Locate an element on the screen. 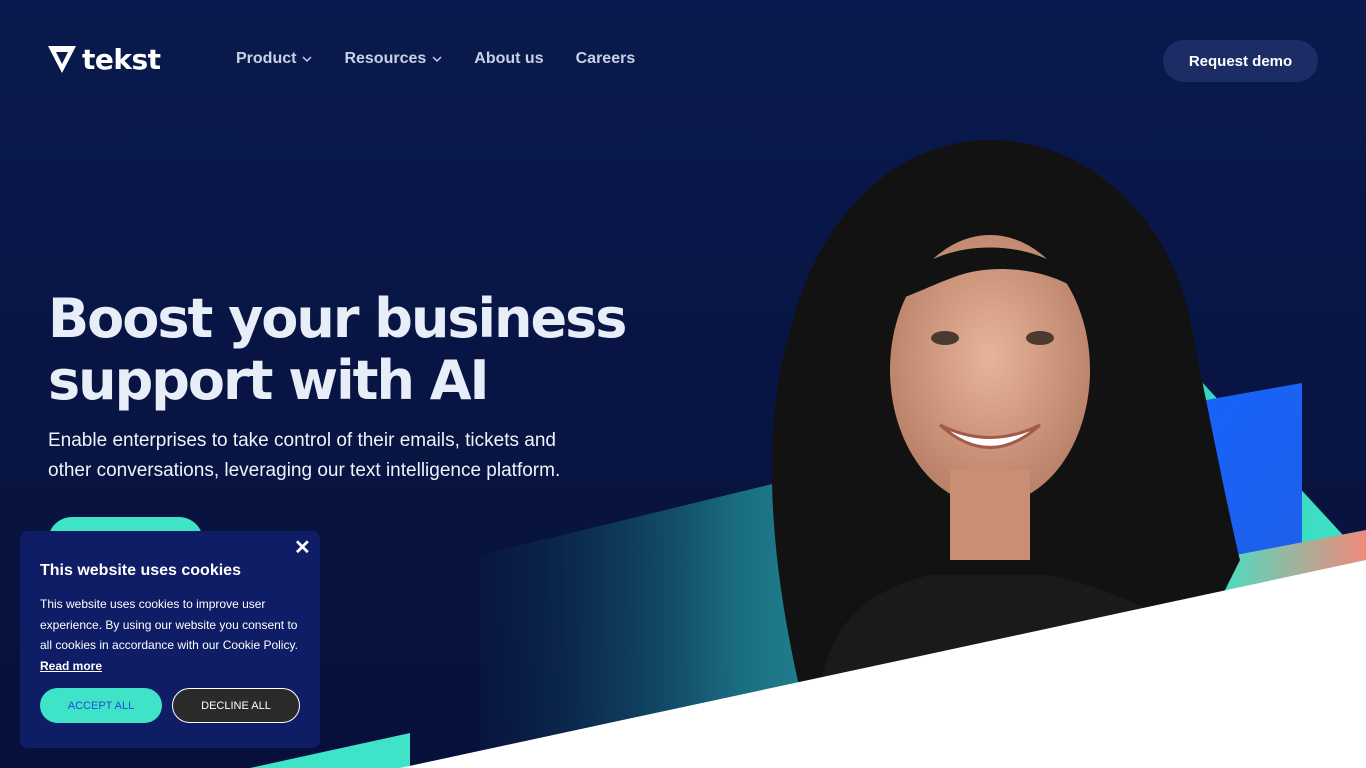 The image size is (1366, 768). nav-item-label: Resources is located at coordinates (385, 58).